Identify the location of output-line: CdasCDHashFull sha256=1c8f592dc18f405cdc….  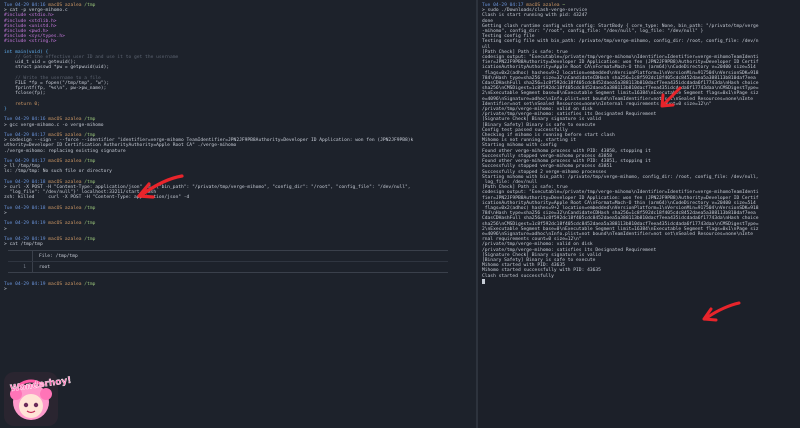
(620, 219).